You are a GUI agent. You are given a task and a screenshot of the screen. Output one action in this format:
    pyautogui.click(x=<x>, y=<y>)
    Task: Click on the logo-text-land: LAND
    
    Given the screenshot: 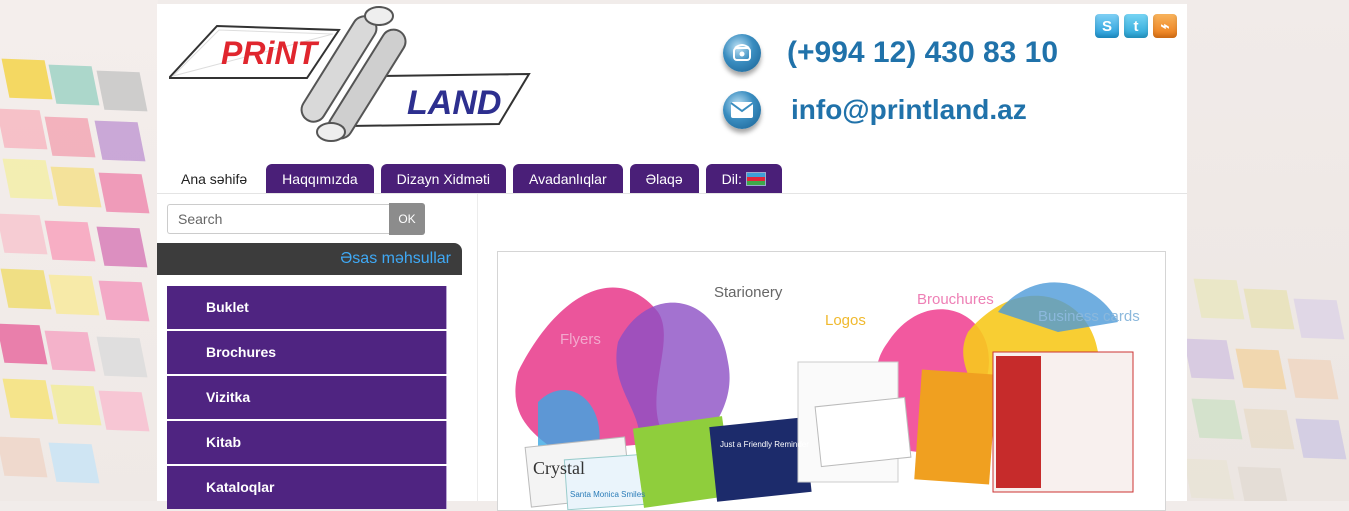 What is the action you would take?
    pyautogui.click(x=454, y=103)
    